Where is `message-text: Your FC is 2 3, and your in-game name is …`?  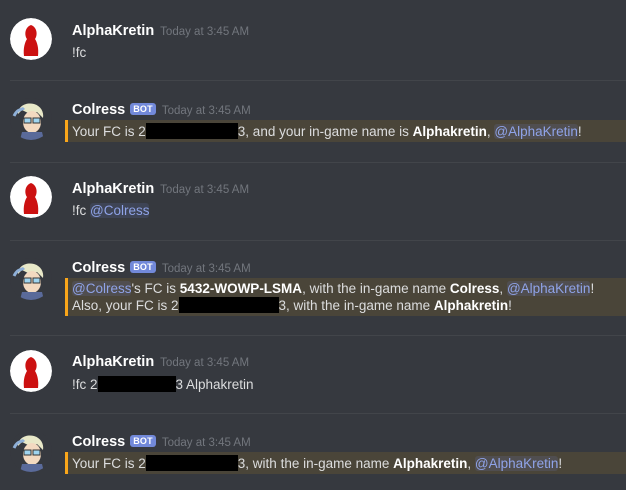
message-text: Your FC is 2 3, and your in-game name is … is located at coordinates (327, 131).